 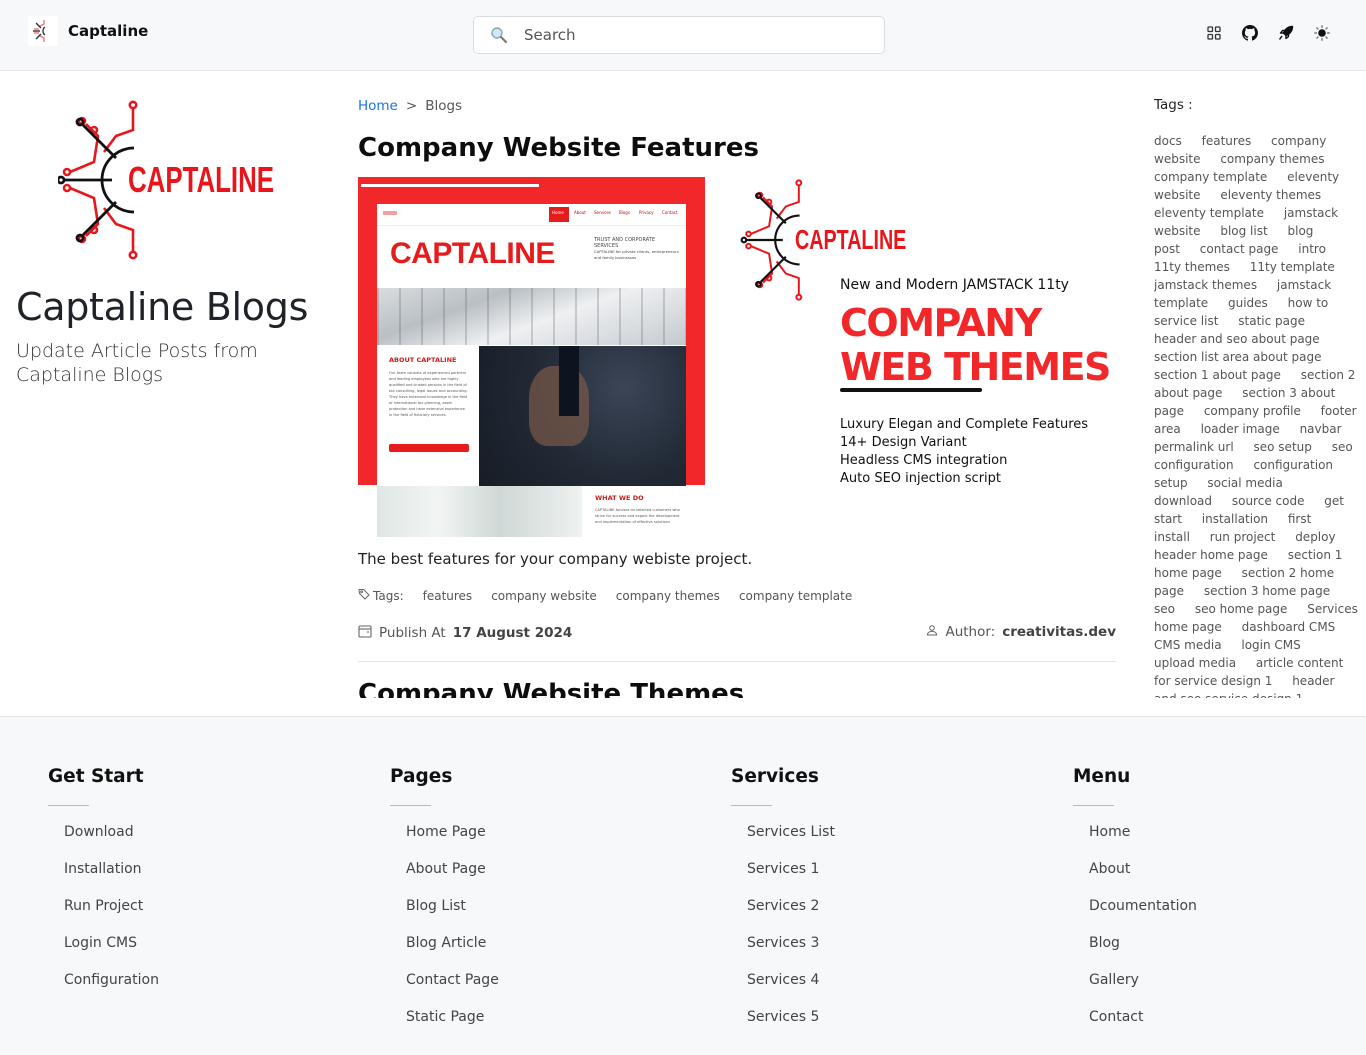 I want to click on post-tag-link: company website, so click(x=544, y=596).